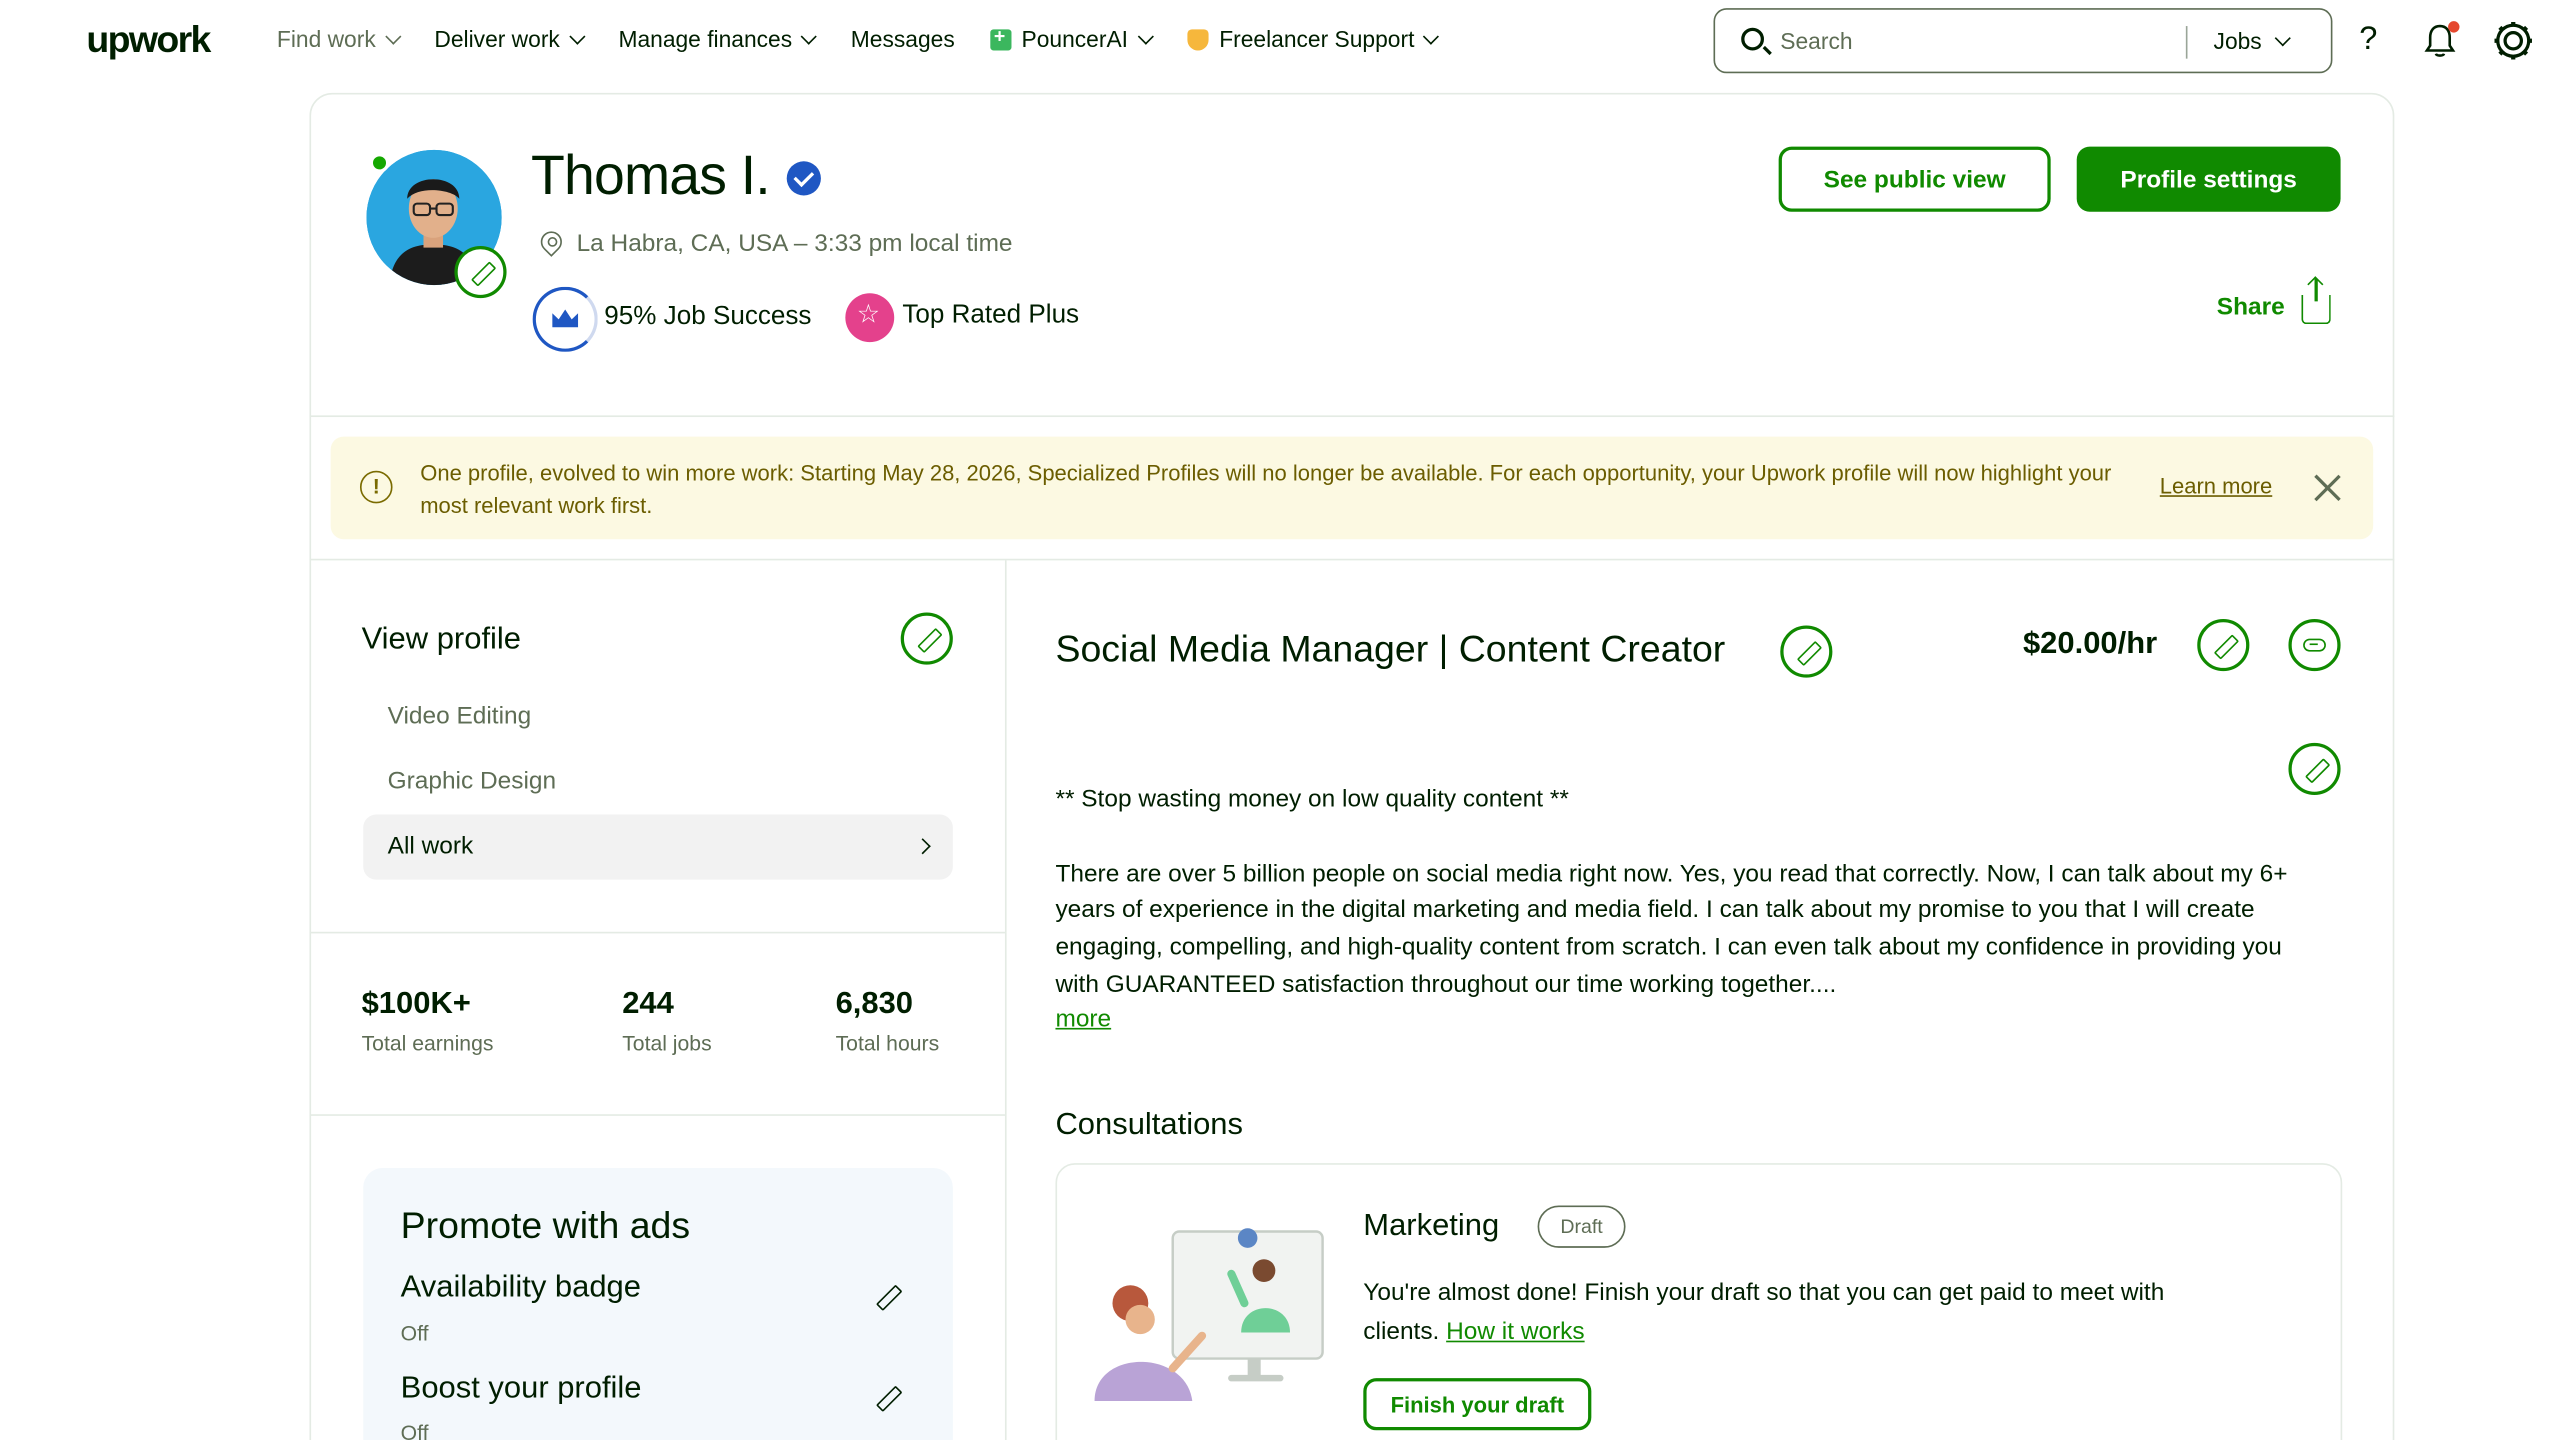 This screenshot has height=1440, width=2554. I want to click on nav-manage-finances: Manage finances, so click(718, 39).